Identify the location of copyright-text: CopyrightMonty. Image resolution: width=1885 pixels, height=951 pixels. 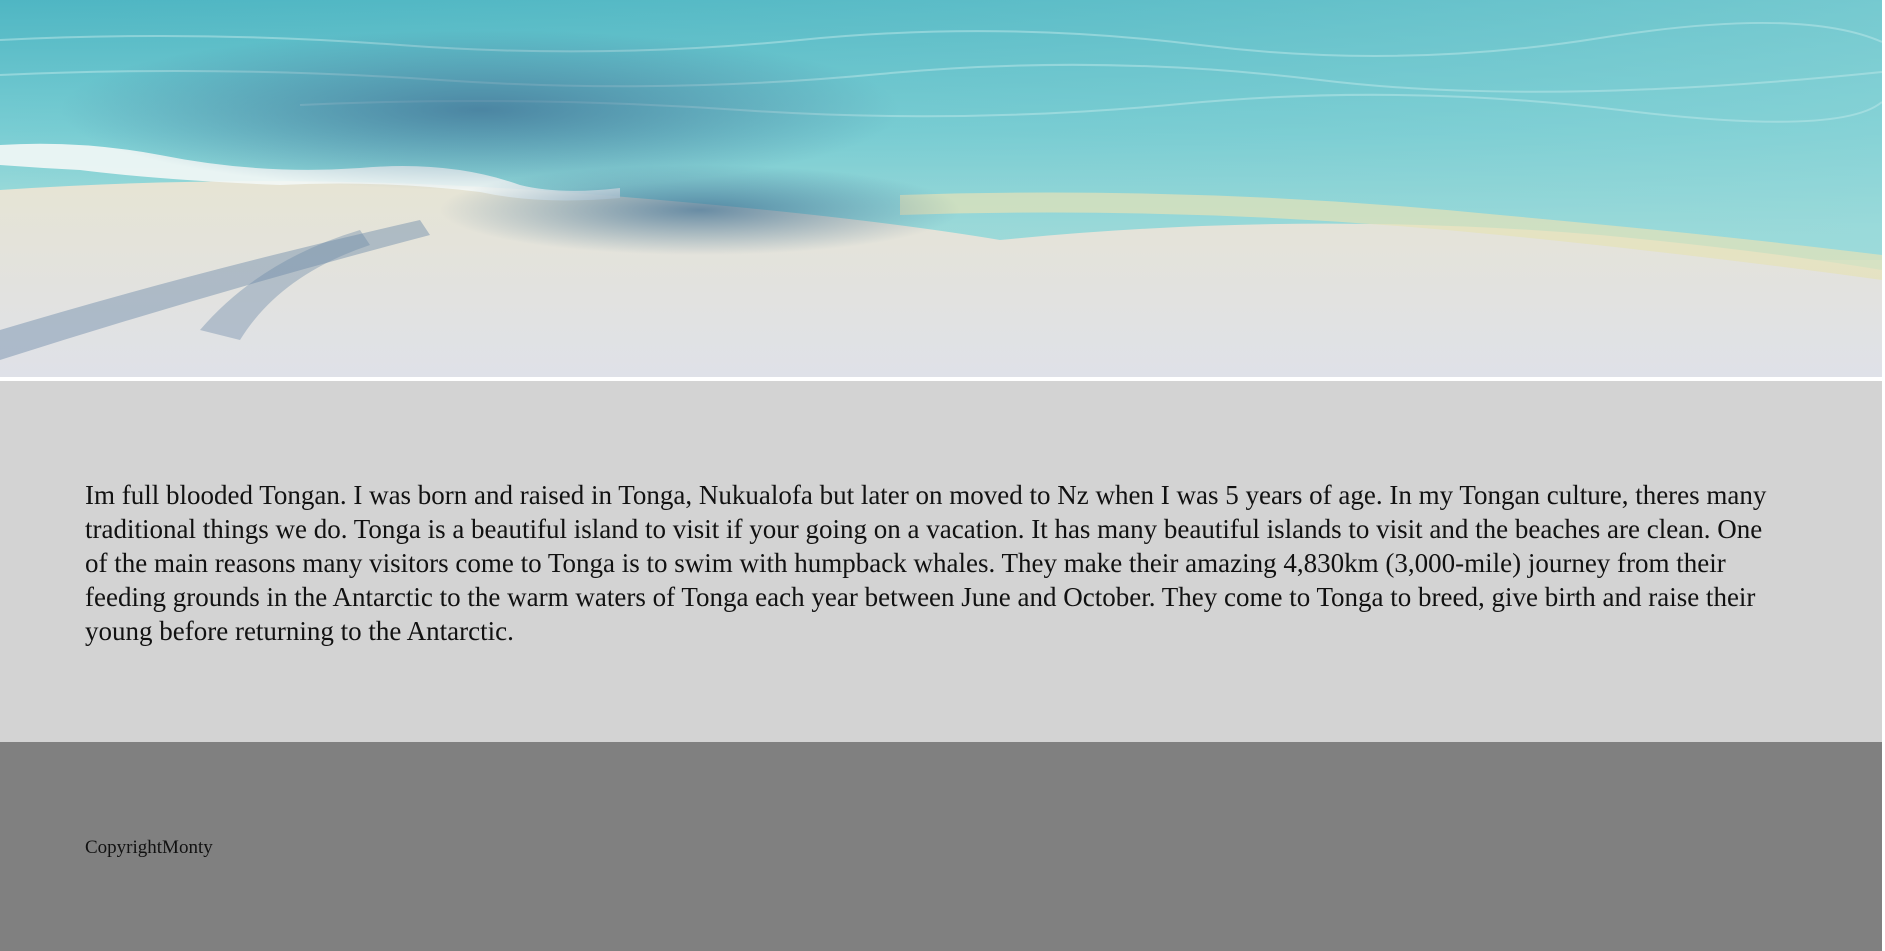
(149, 847).